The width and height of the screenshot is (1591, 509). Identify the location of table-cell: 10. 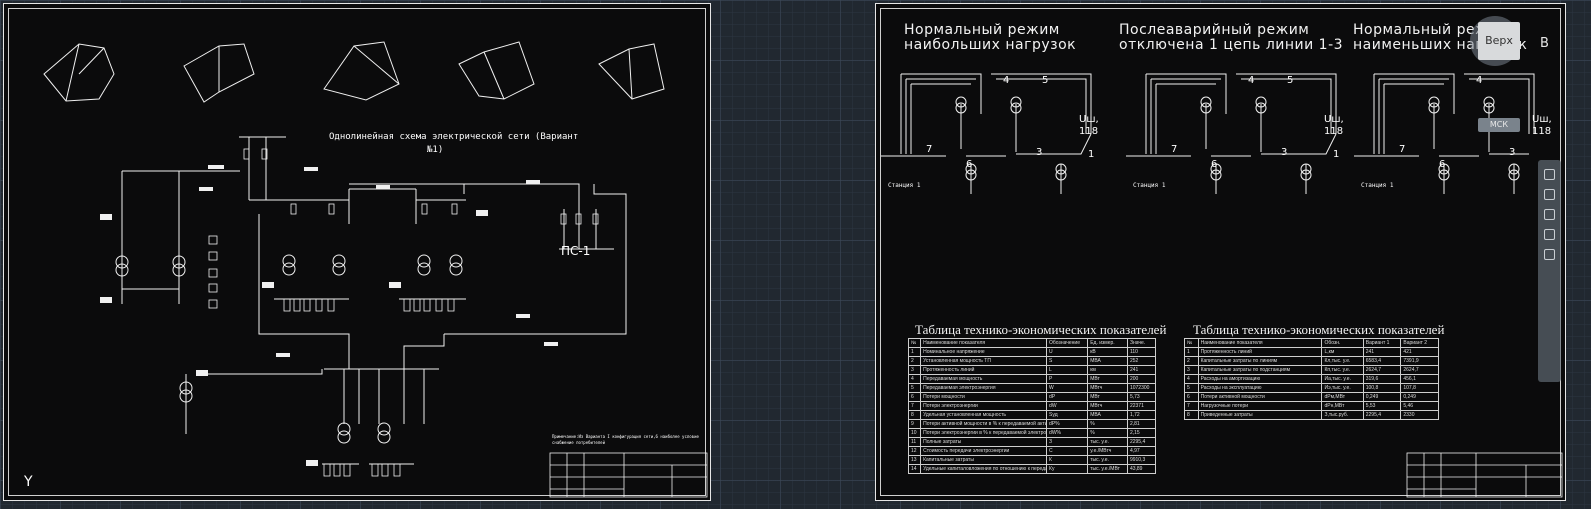
(914, 433).